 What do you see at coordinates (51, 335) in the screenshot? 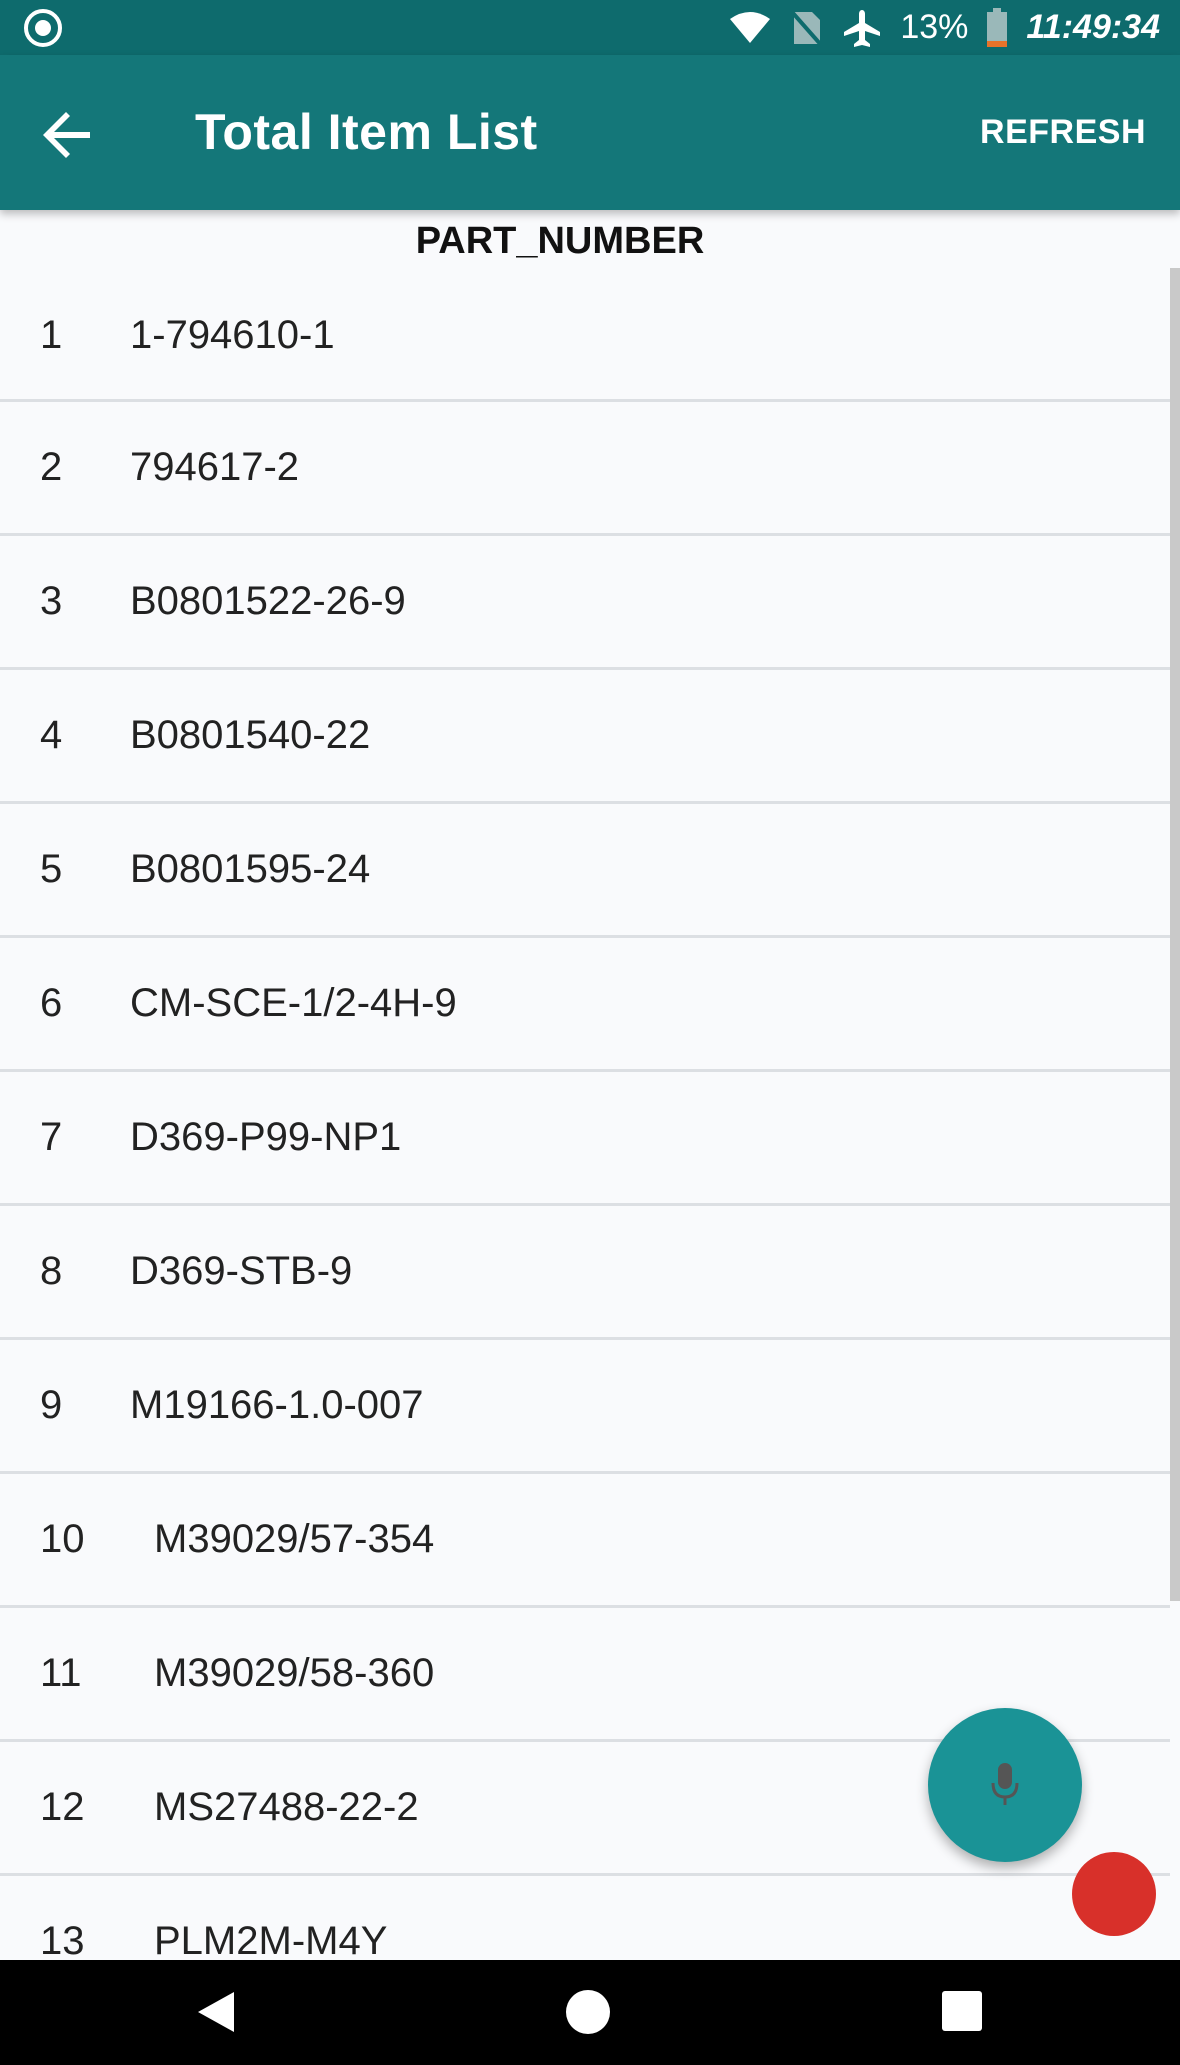
I see `row-index: 1` at bounding box center [51, 335].